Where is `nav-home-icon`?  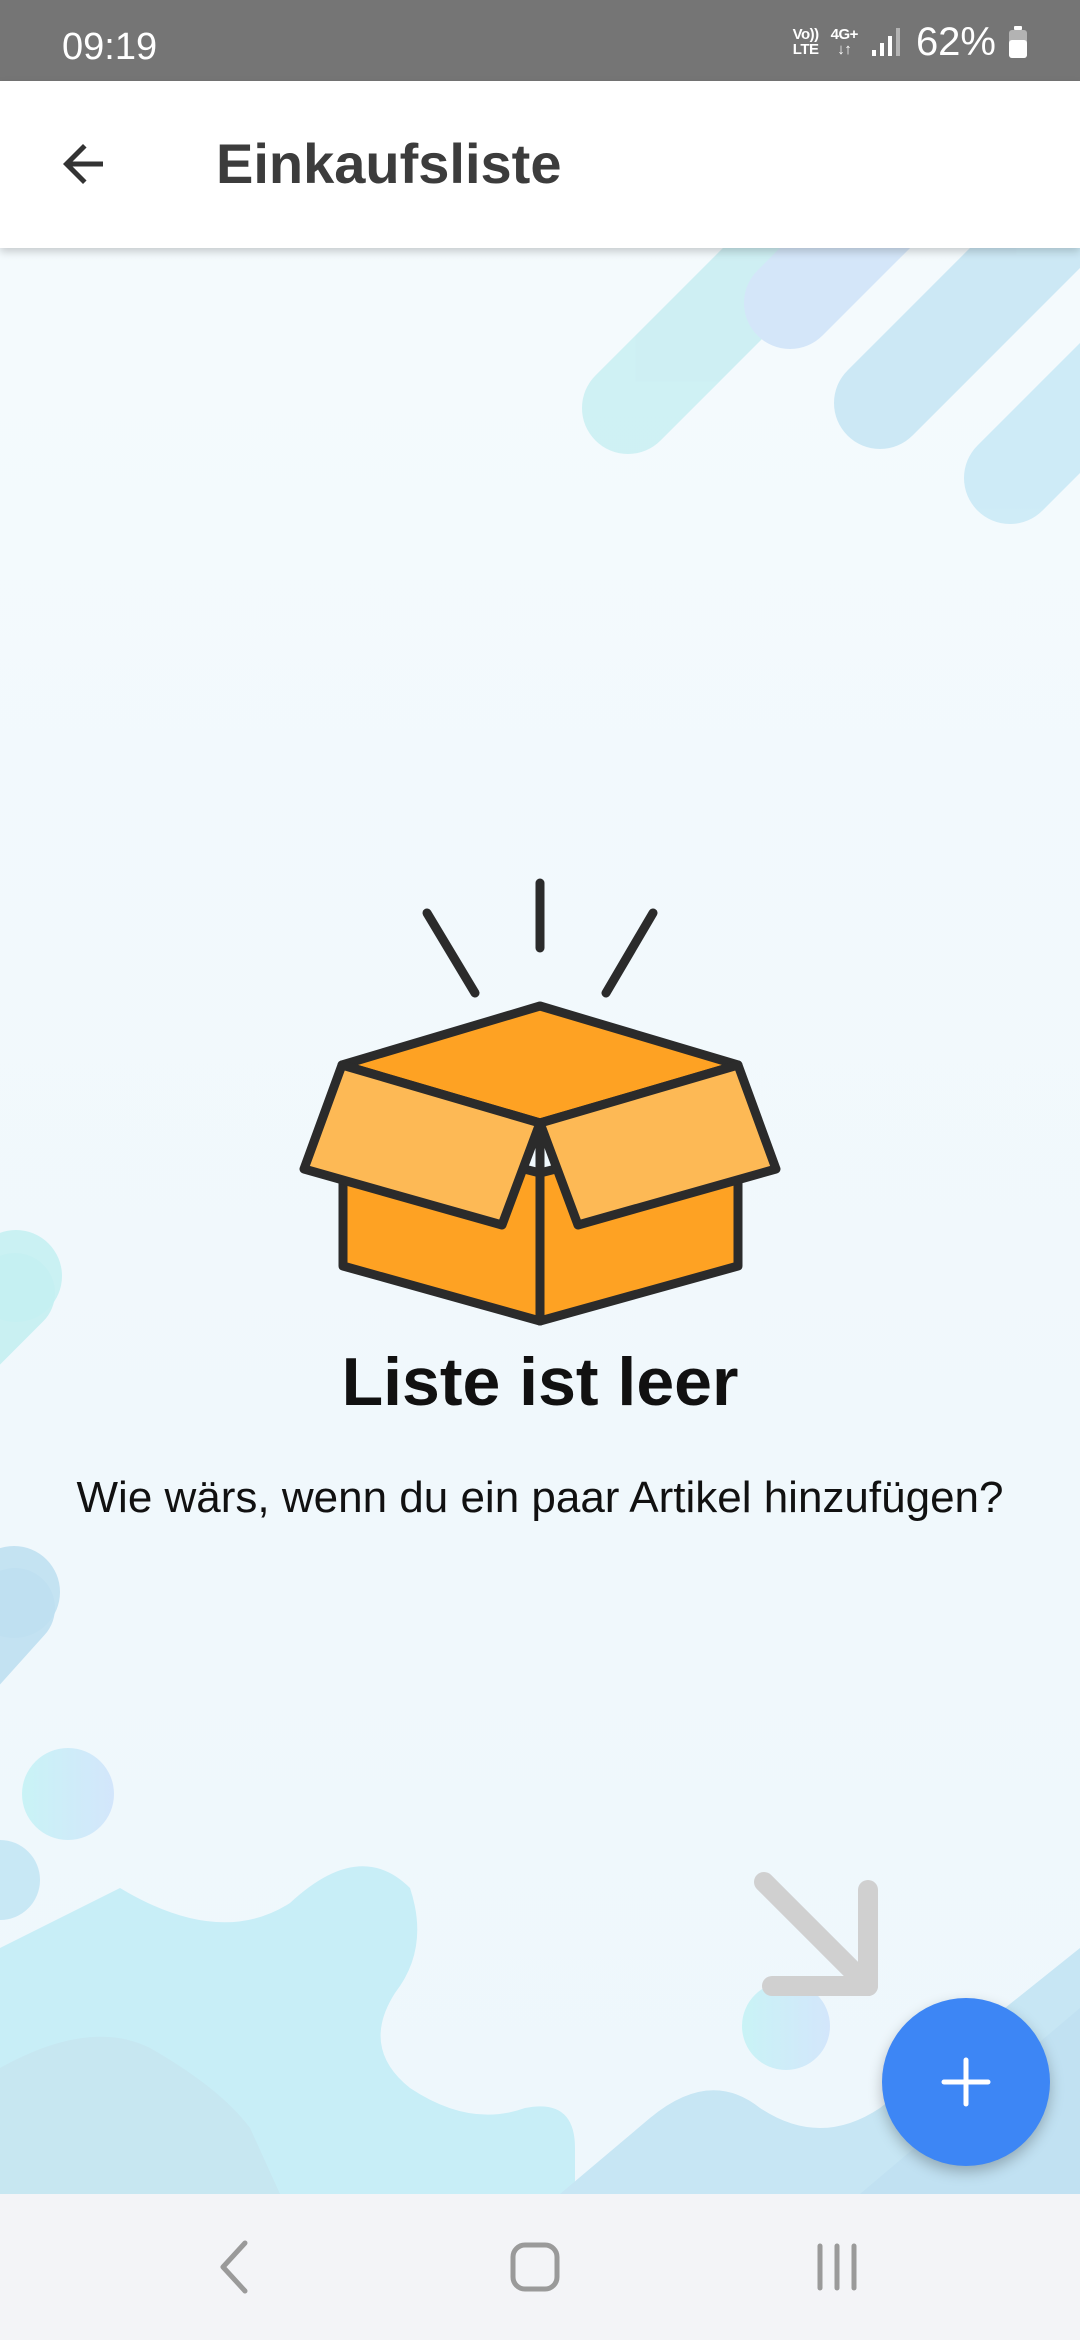 nav-home-icon is located at coordinates (535, 2267).